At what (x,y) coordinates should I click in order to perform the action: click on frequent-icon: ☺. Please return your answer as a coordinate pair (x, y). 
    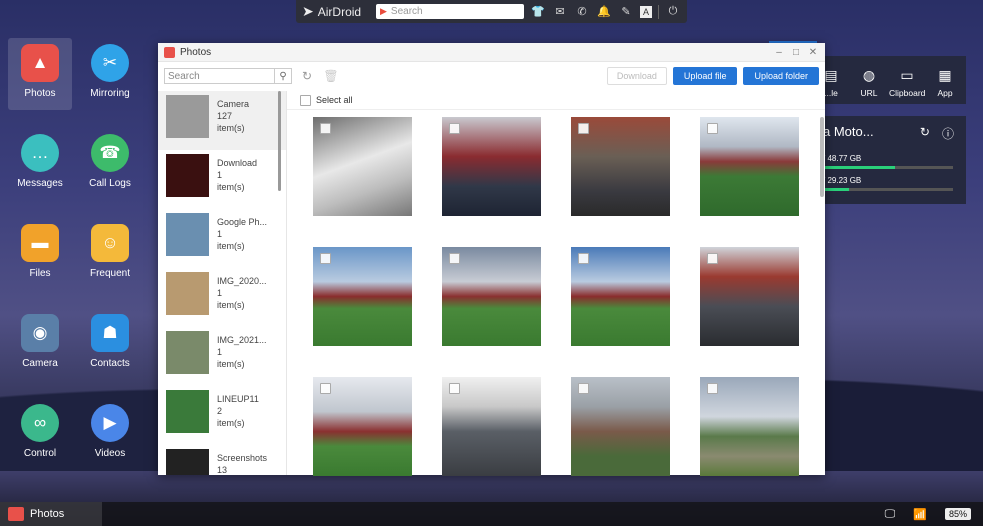
    Looking at the image, I should click on (110, 243).